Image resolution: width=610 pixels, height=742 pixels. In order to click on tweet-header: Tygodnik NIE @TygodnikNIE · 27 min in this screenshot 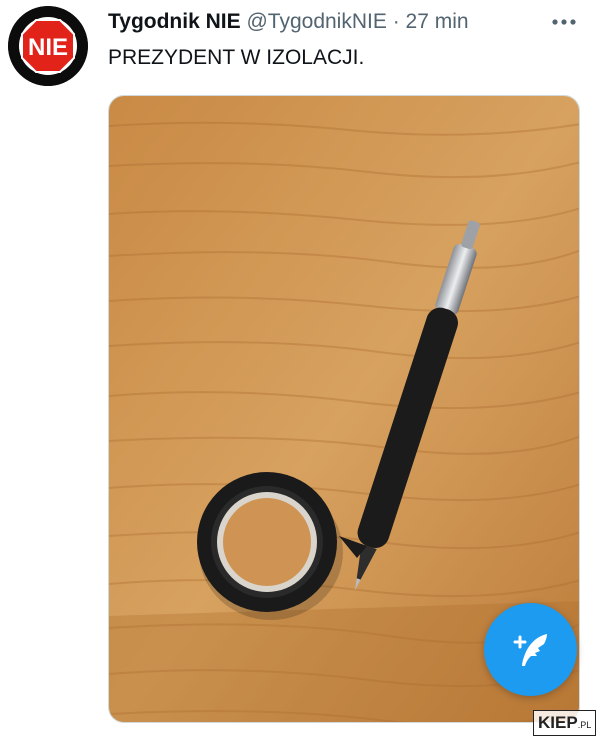, I will do `click(339, 22)`.